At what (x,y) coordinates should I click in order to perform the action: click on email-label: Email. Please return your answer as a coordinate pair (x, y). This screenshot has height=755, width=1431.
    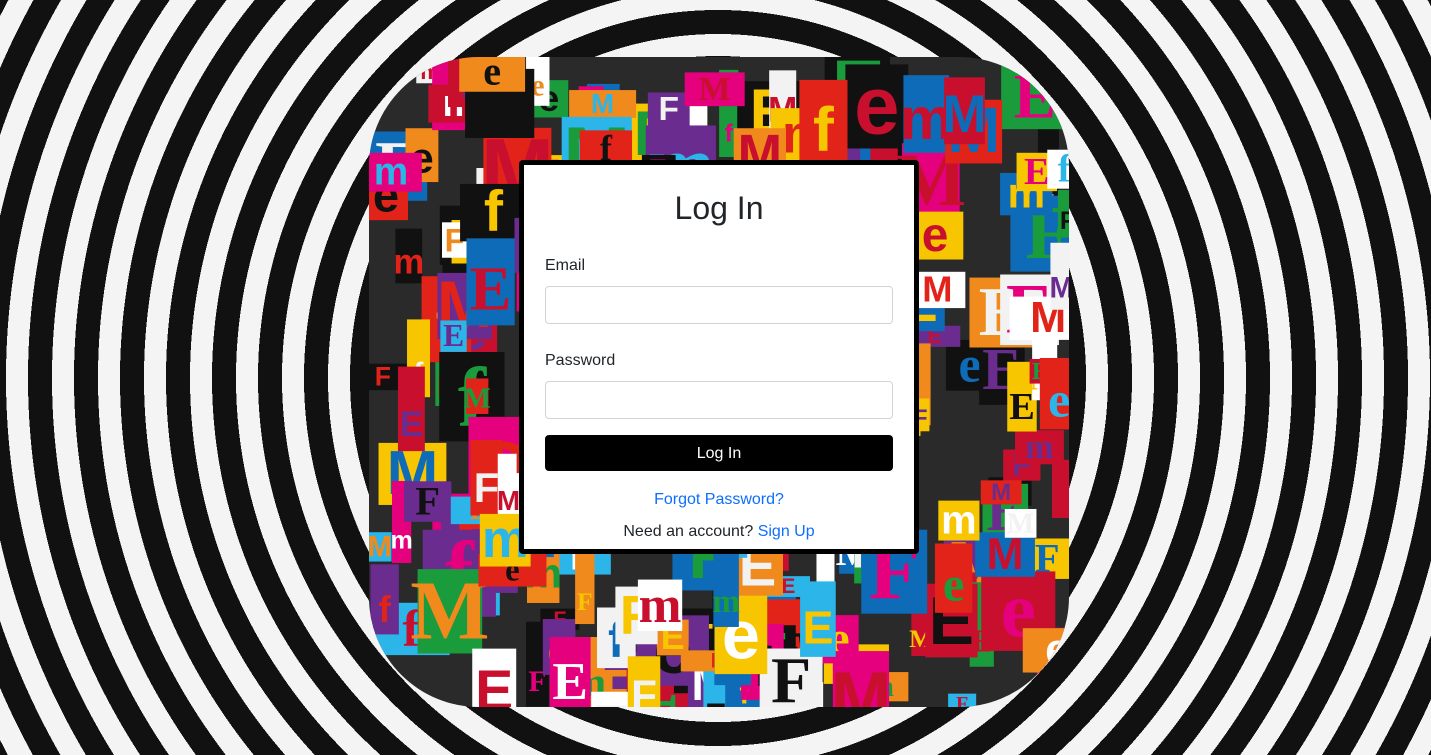
    Looking at the image, I should click on (565, 265).